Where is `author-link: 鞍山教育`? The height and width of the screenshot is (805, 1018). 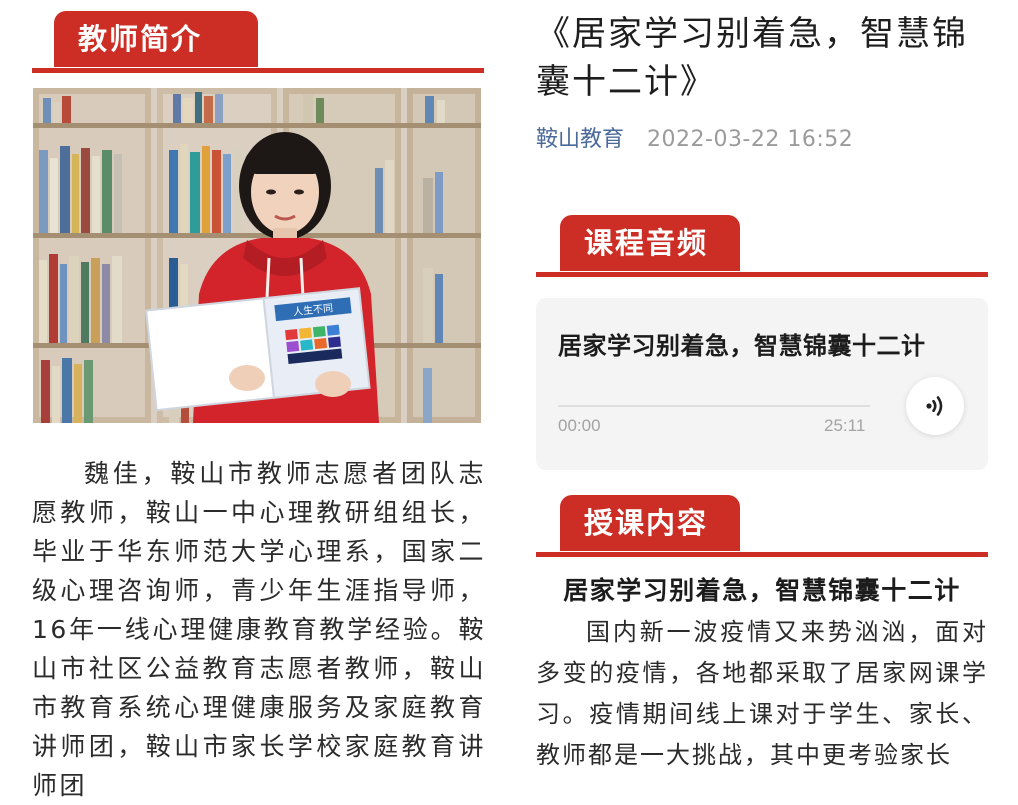 author-link: 鞍山教育 is located at coordinates (580, 139).